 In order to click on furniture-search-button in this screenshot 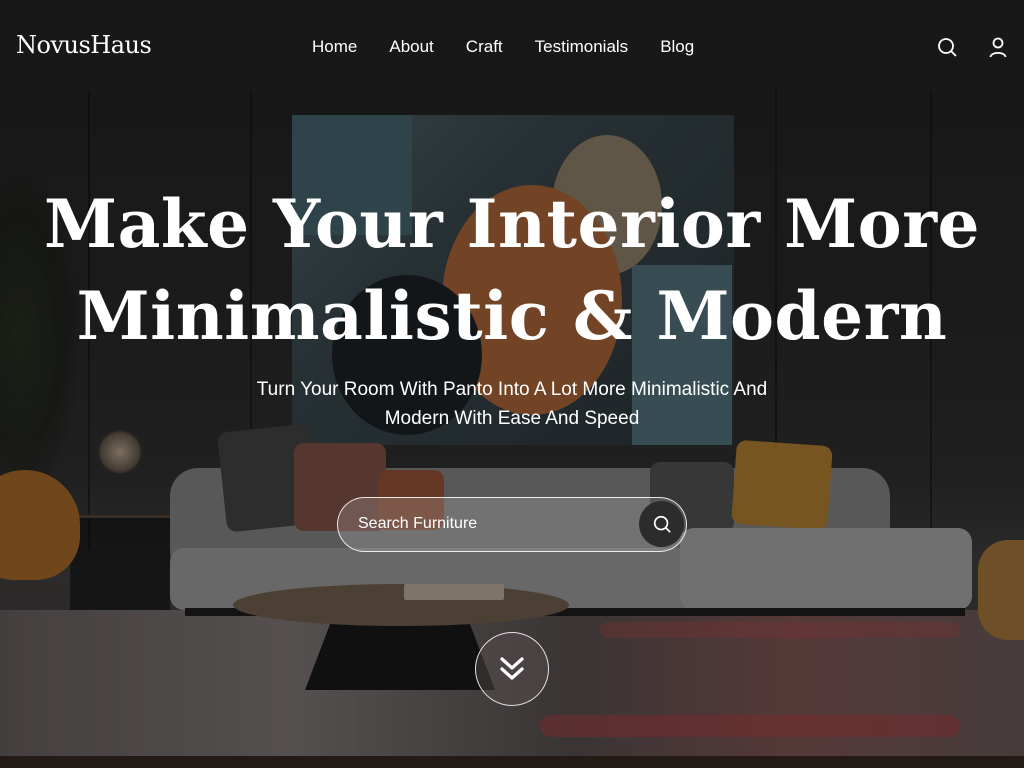, I will do `click(661, 524)`.